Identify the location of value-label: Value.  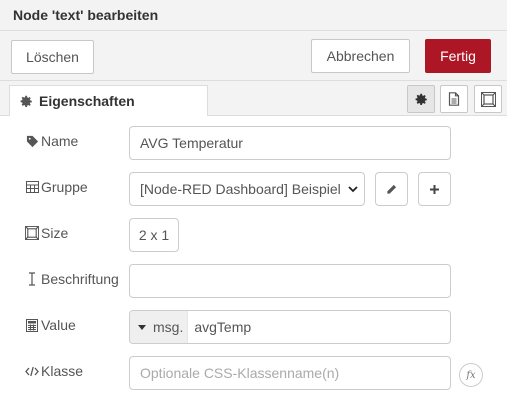
(50, 325).